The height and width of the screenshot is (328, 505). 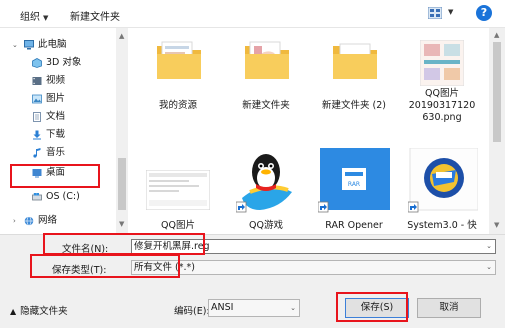 I want to click on encoding-label: 编码(E):, so click(x=192, y=311).